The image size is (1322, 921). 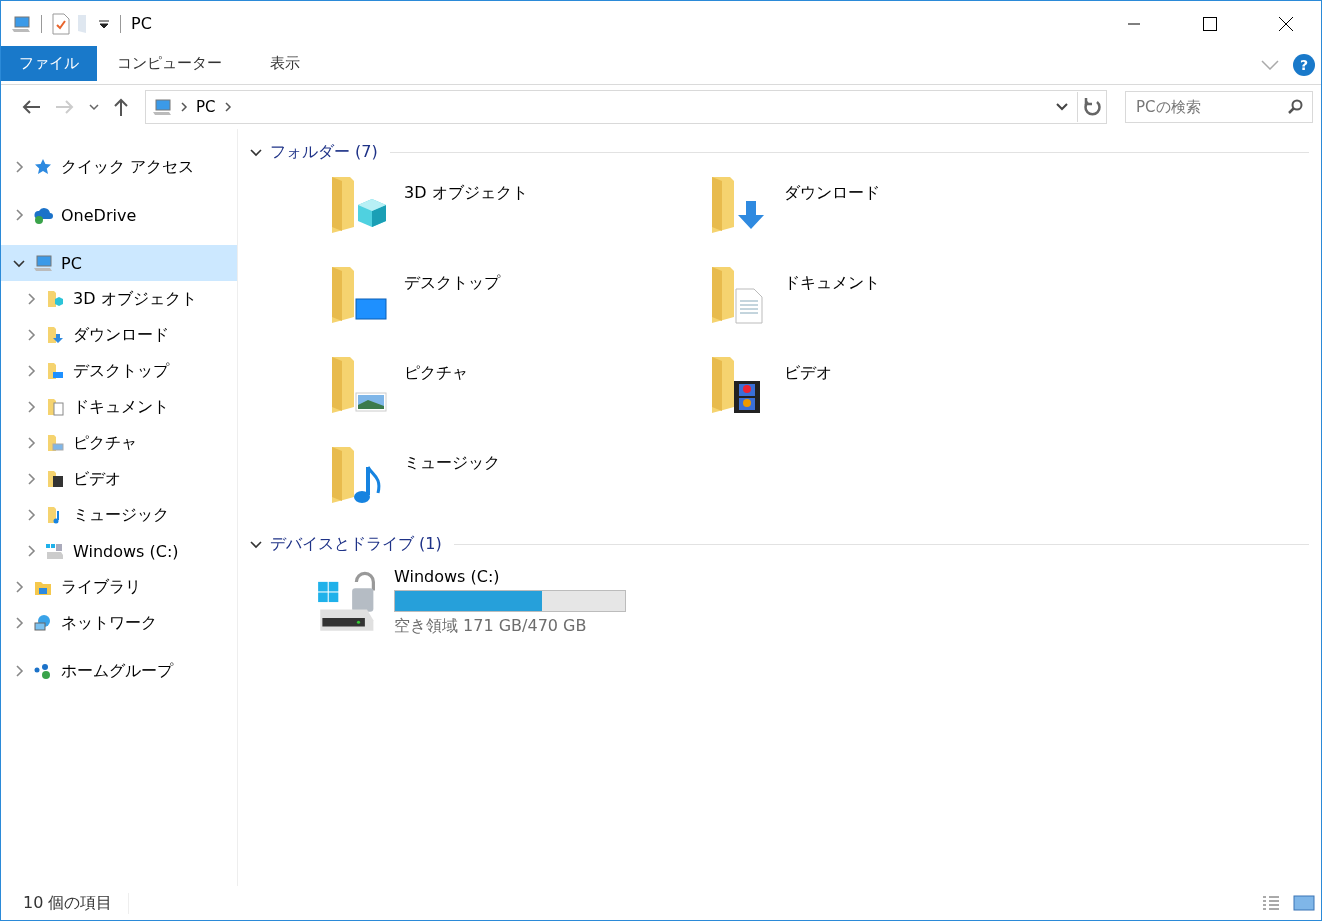 What do you see at coordinates (43, 623) in the screenshot?
I see `network-icon` at bounding box center [43, 623].